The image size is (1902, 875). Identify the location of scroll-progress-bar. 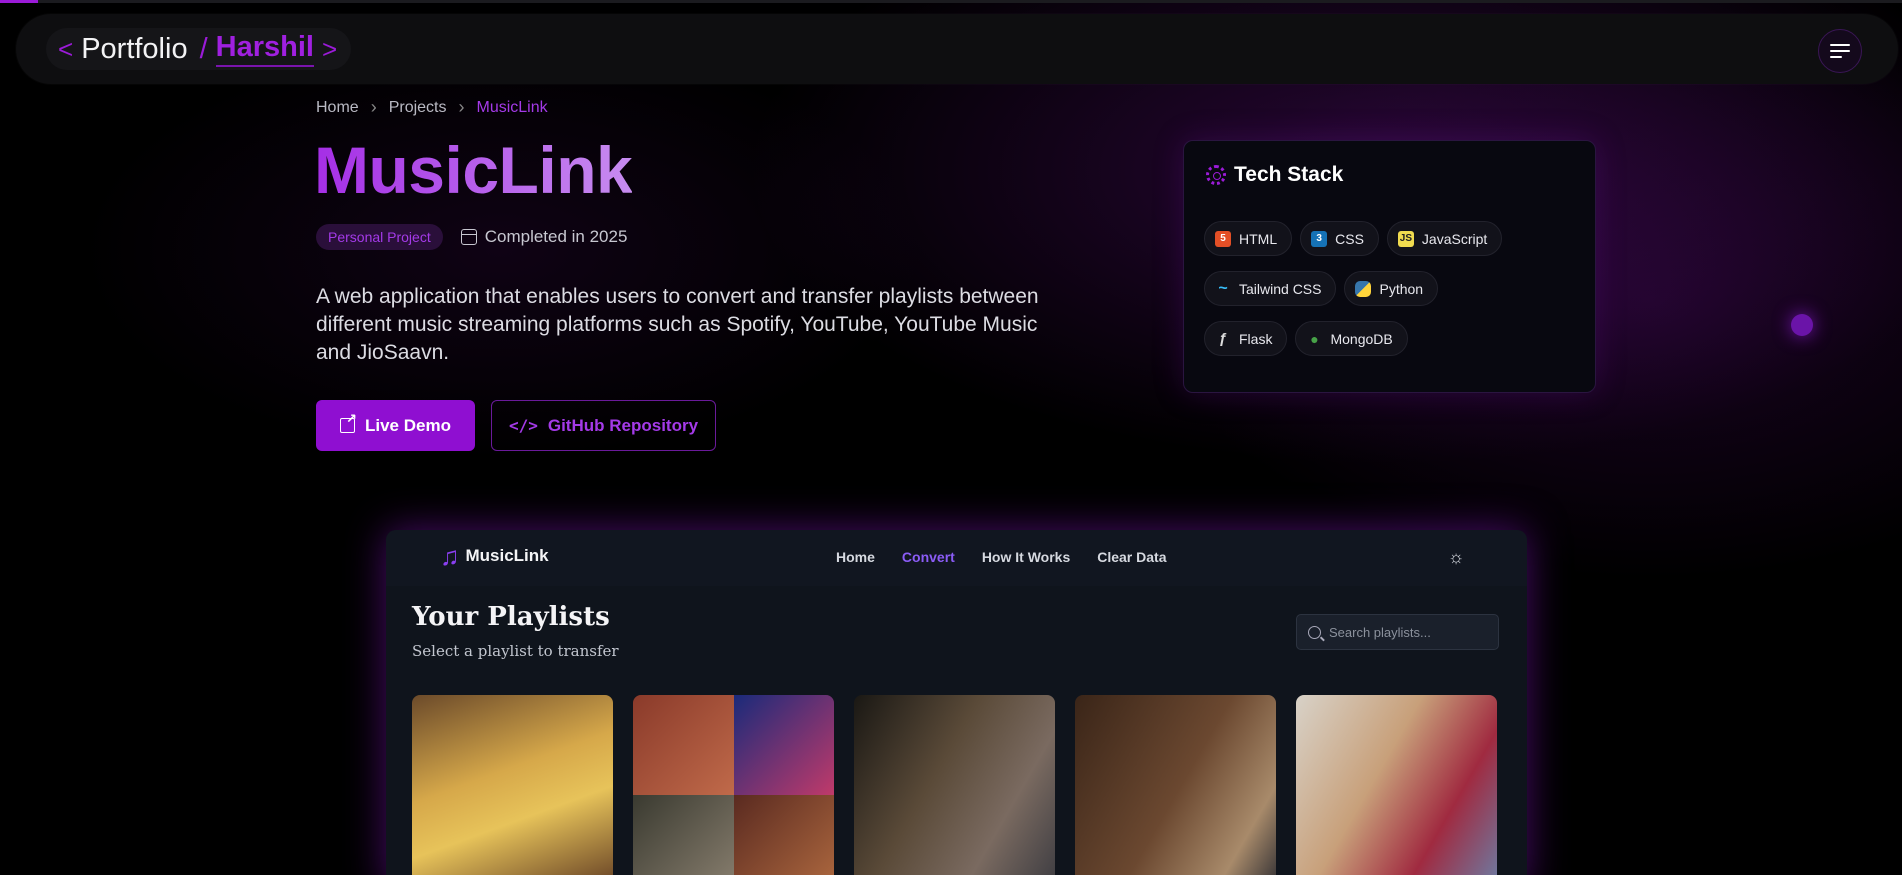
(951, 1).